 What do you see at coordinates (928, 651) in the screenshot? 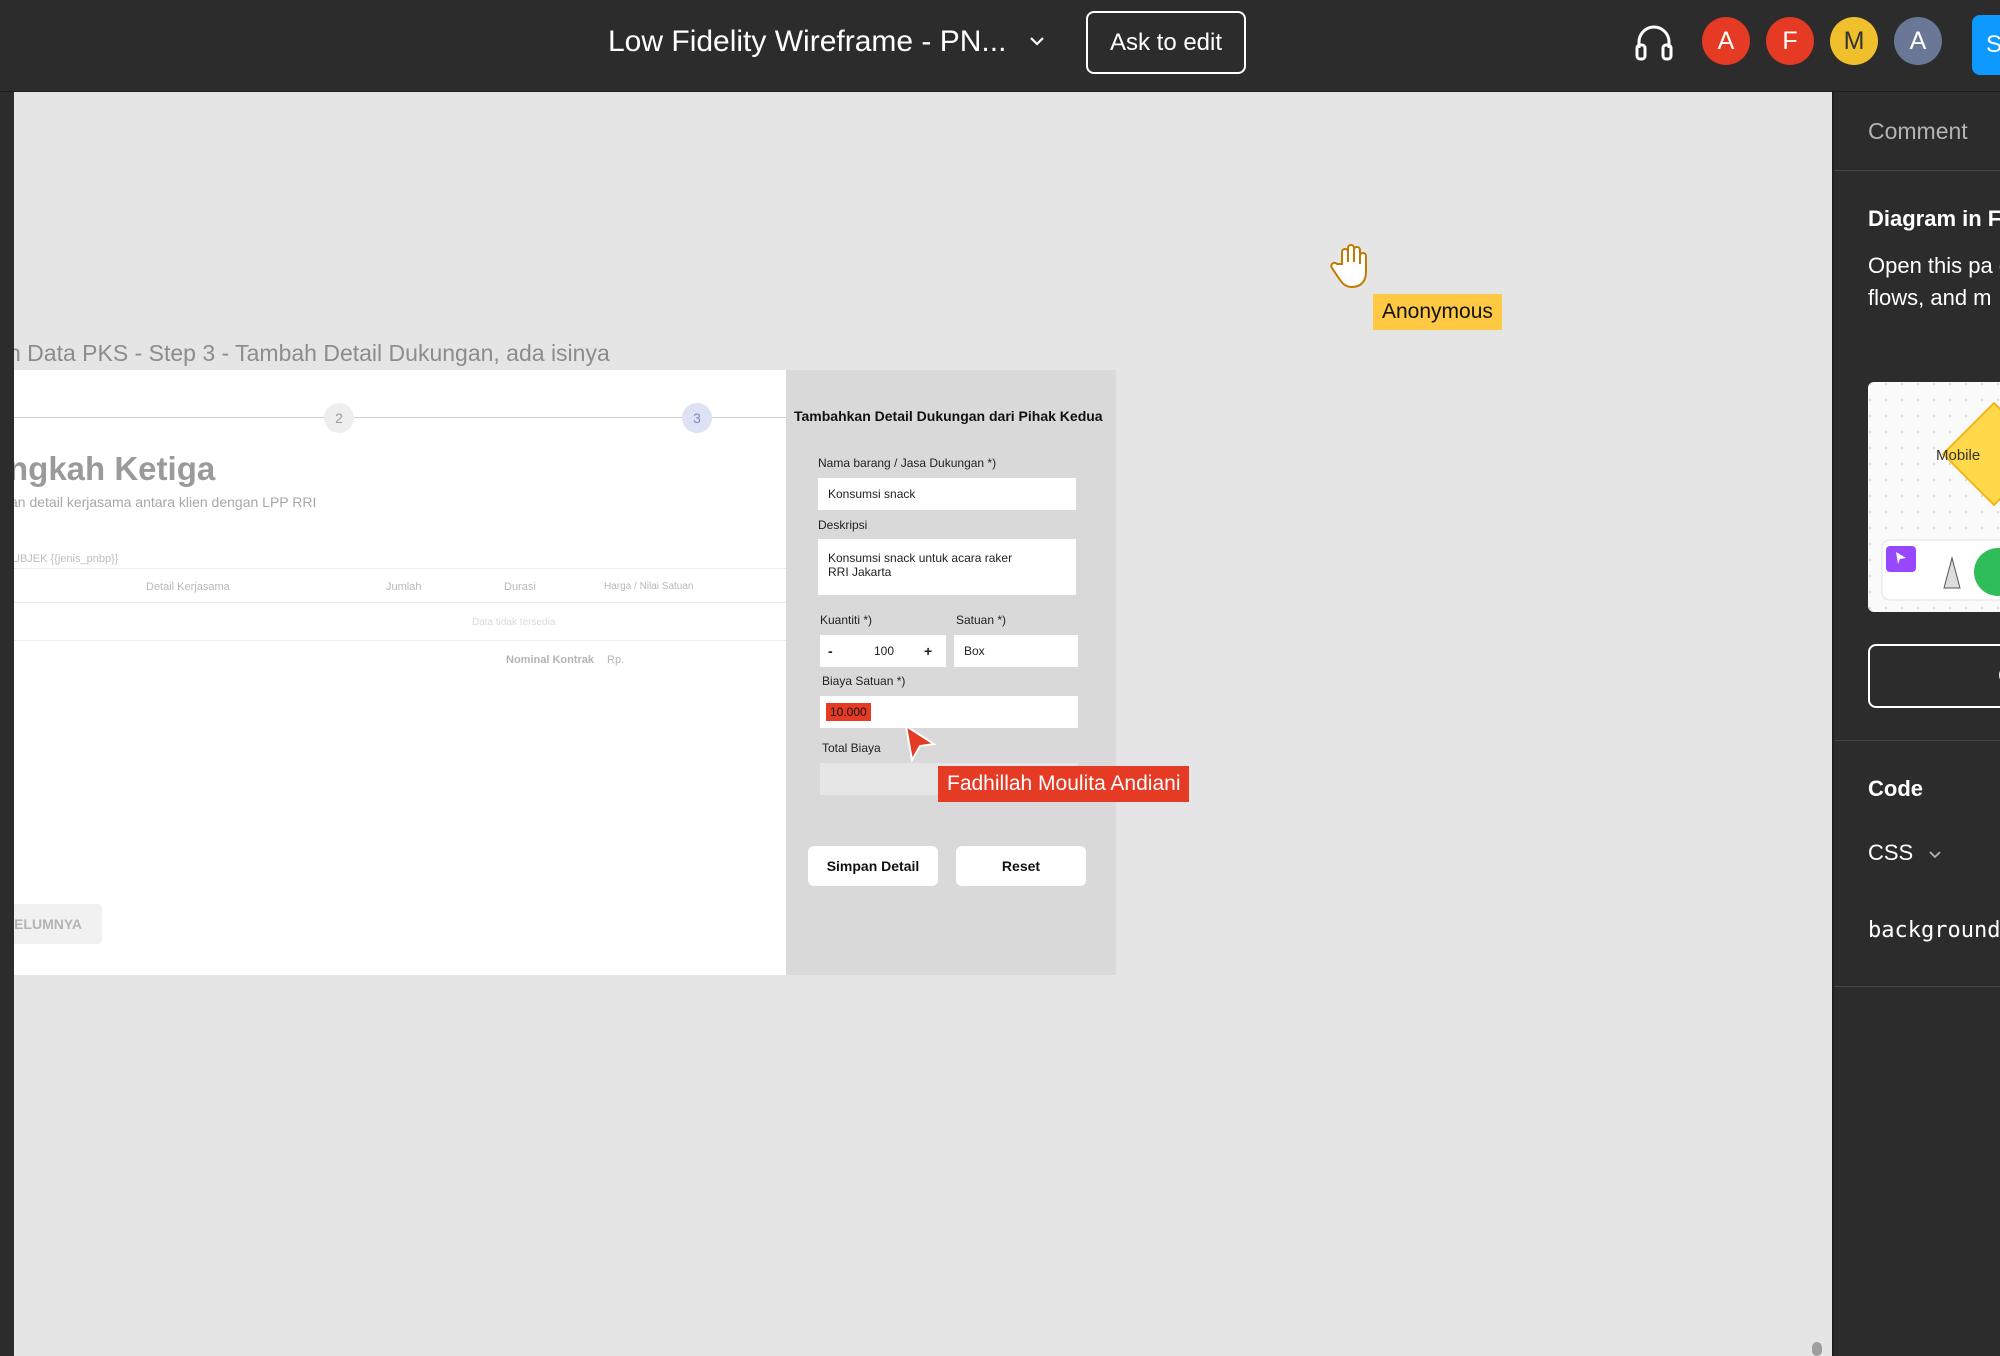
I see `increment-button: +` at bounding box center [928, 651].